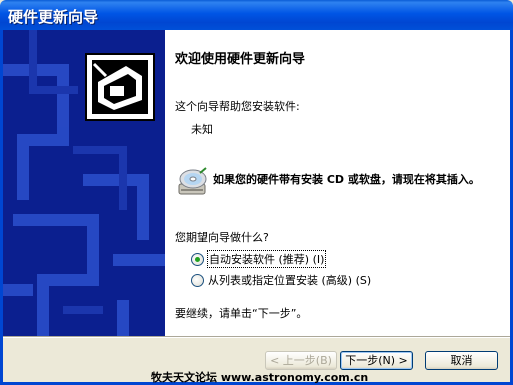 This screenshot has height=385, width=513. Describe the element at coordinates (53, 17) in the screenshot. I see `window-title: 硬件更新向导` at that location.